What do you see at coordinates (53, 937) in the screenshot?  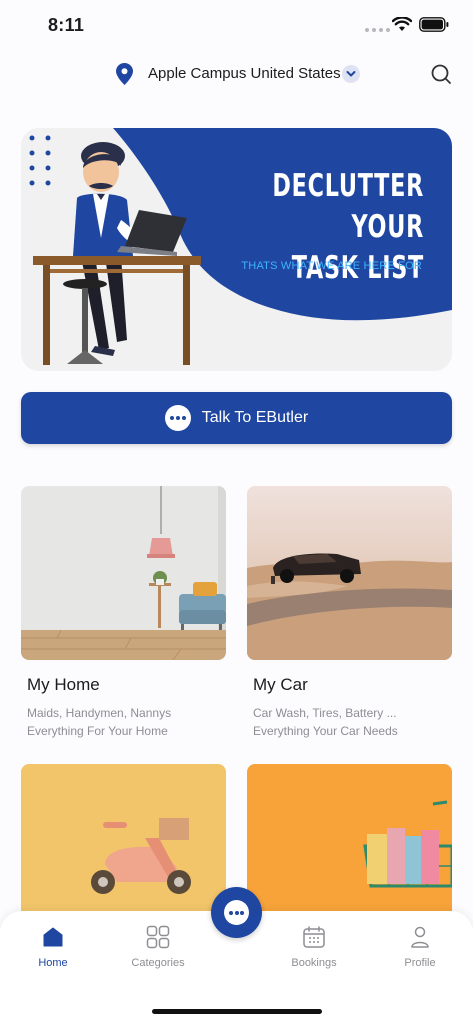 I see `home-icon` at bounding box center [53, 937].